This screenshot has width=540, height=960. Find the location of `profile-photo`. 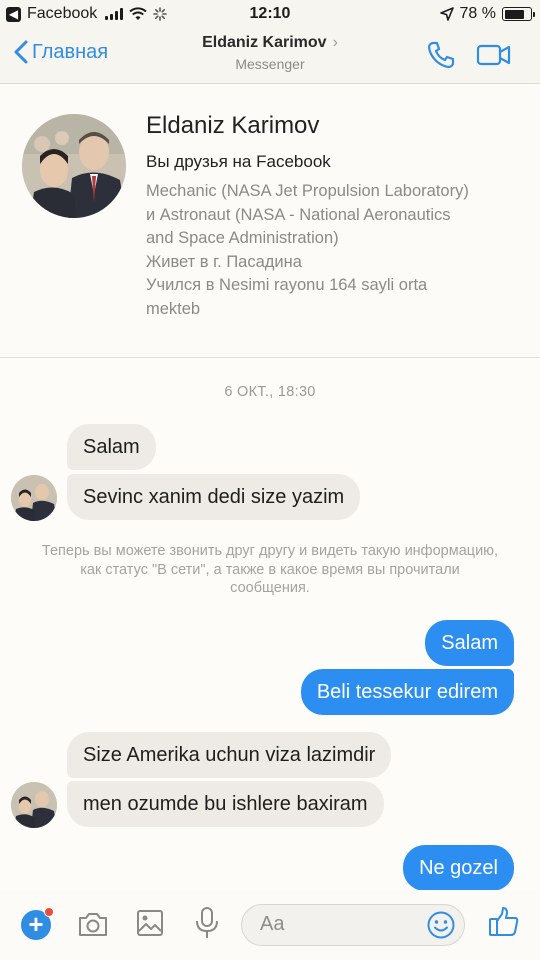

profile-photo is located at coordinates (74, 166).